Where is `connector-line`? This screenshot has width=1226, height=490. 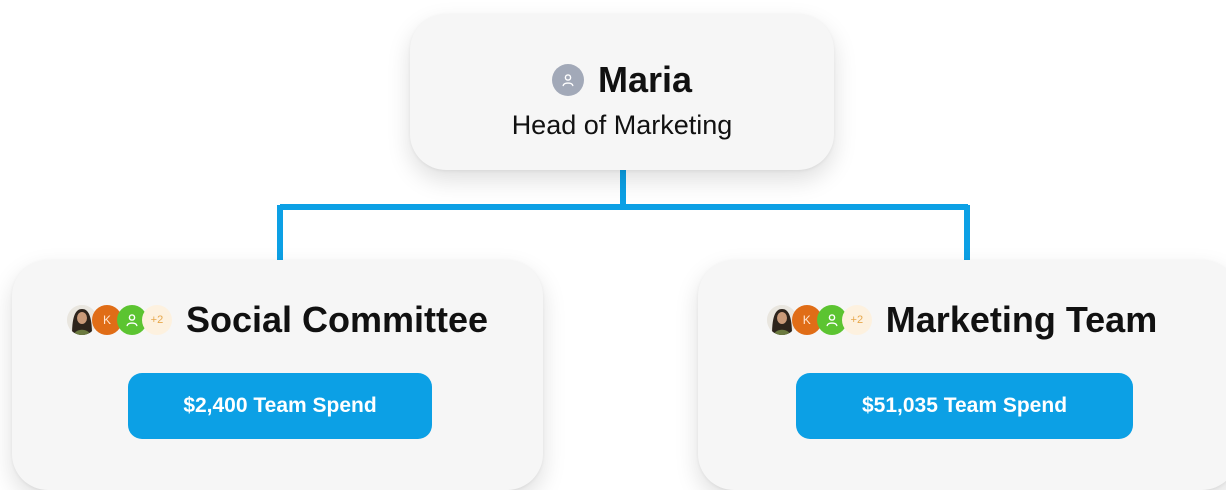 connector-line is located at coordinates (623, 215).